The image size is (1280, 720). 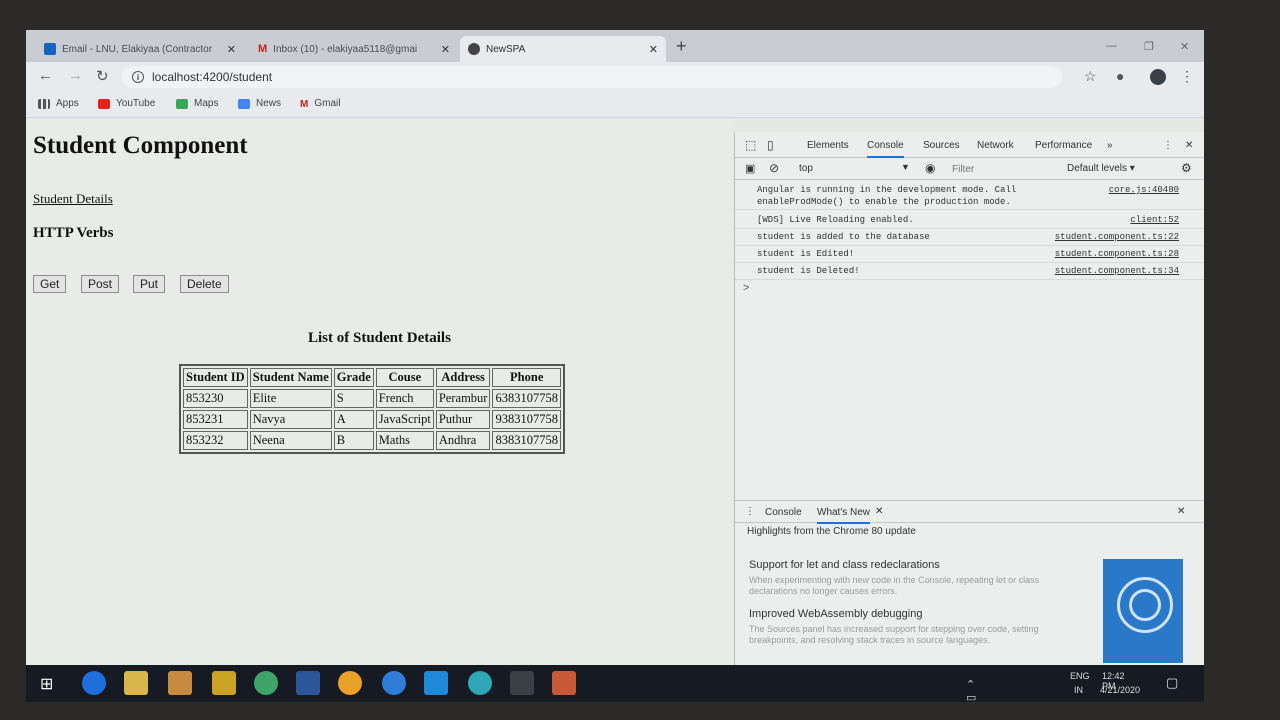 I want to click on log-levels-dropdown: Default levels ▾, so click(x=1101, y=168).